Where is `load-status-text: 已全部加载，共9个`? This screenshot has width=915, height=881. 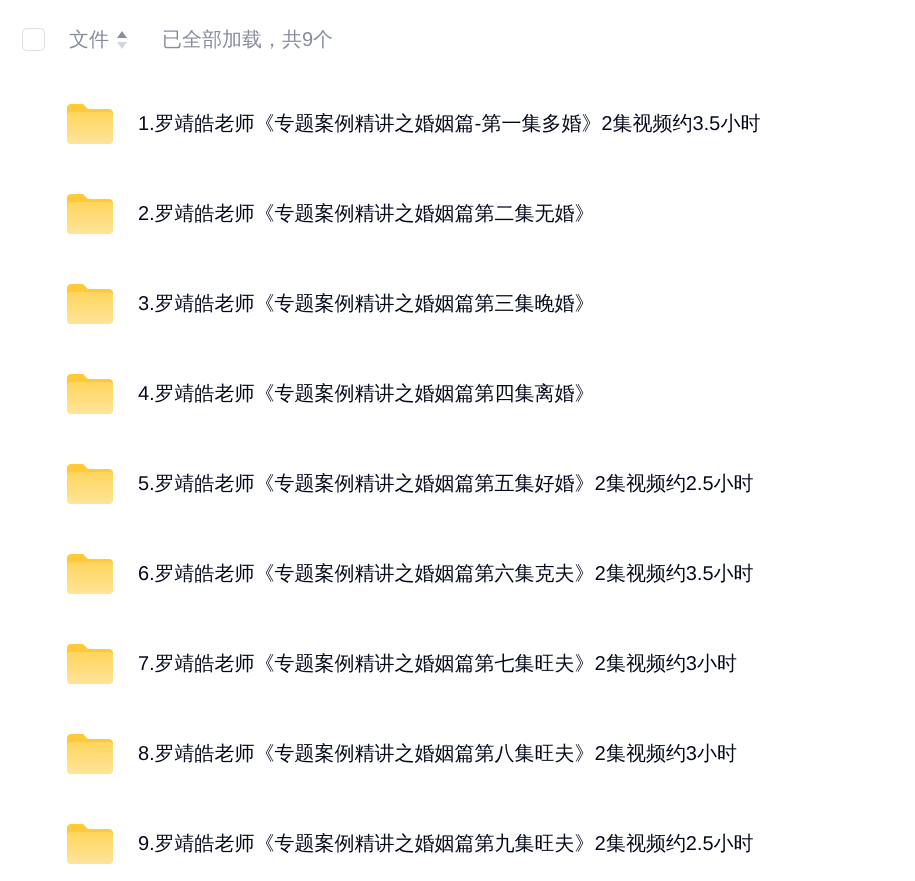 load-status-text: 已全部加载，共9个 is located at coordinates (248, 40).